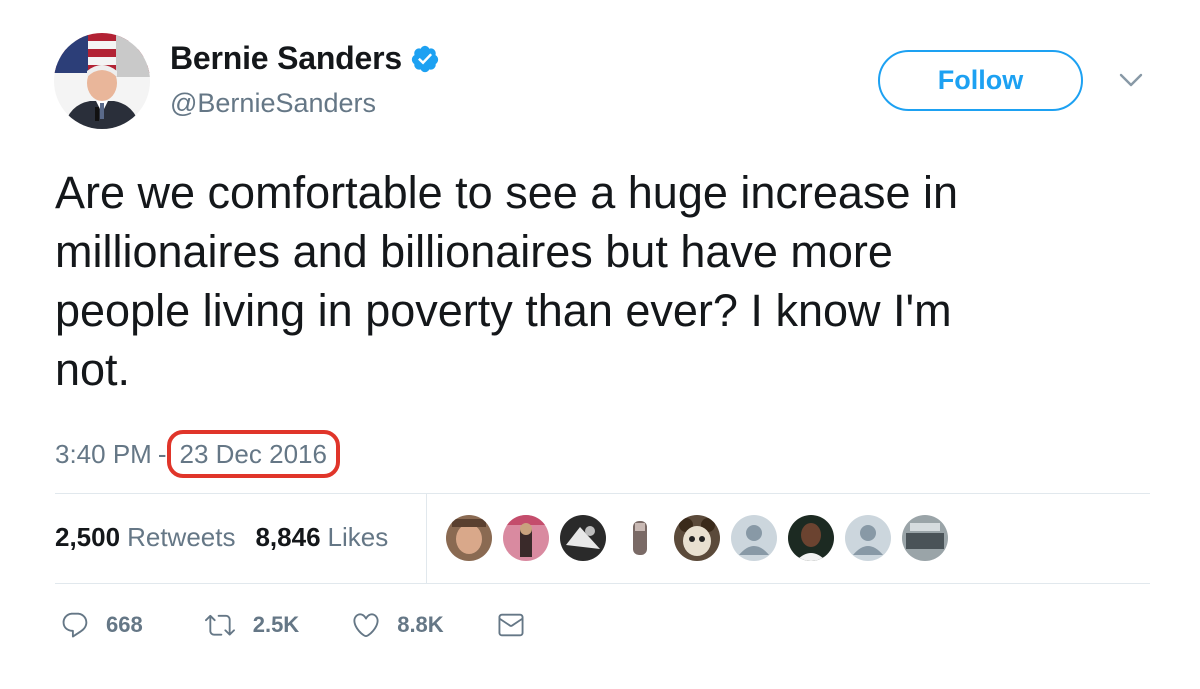  I want to click on likers-avatars, so click(702, 538).